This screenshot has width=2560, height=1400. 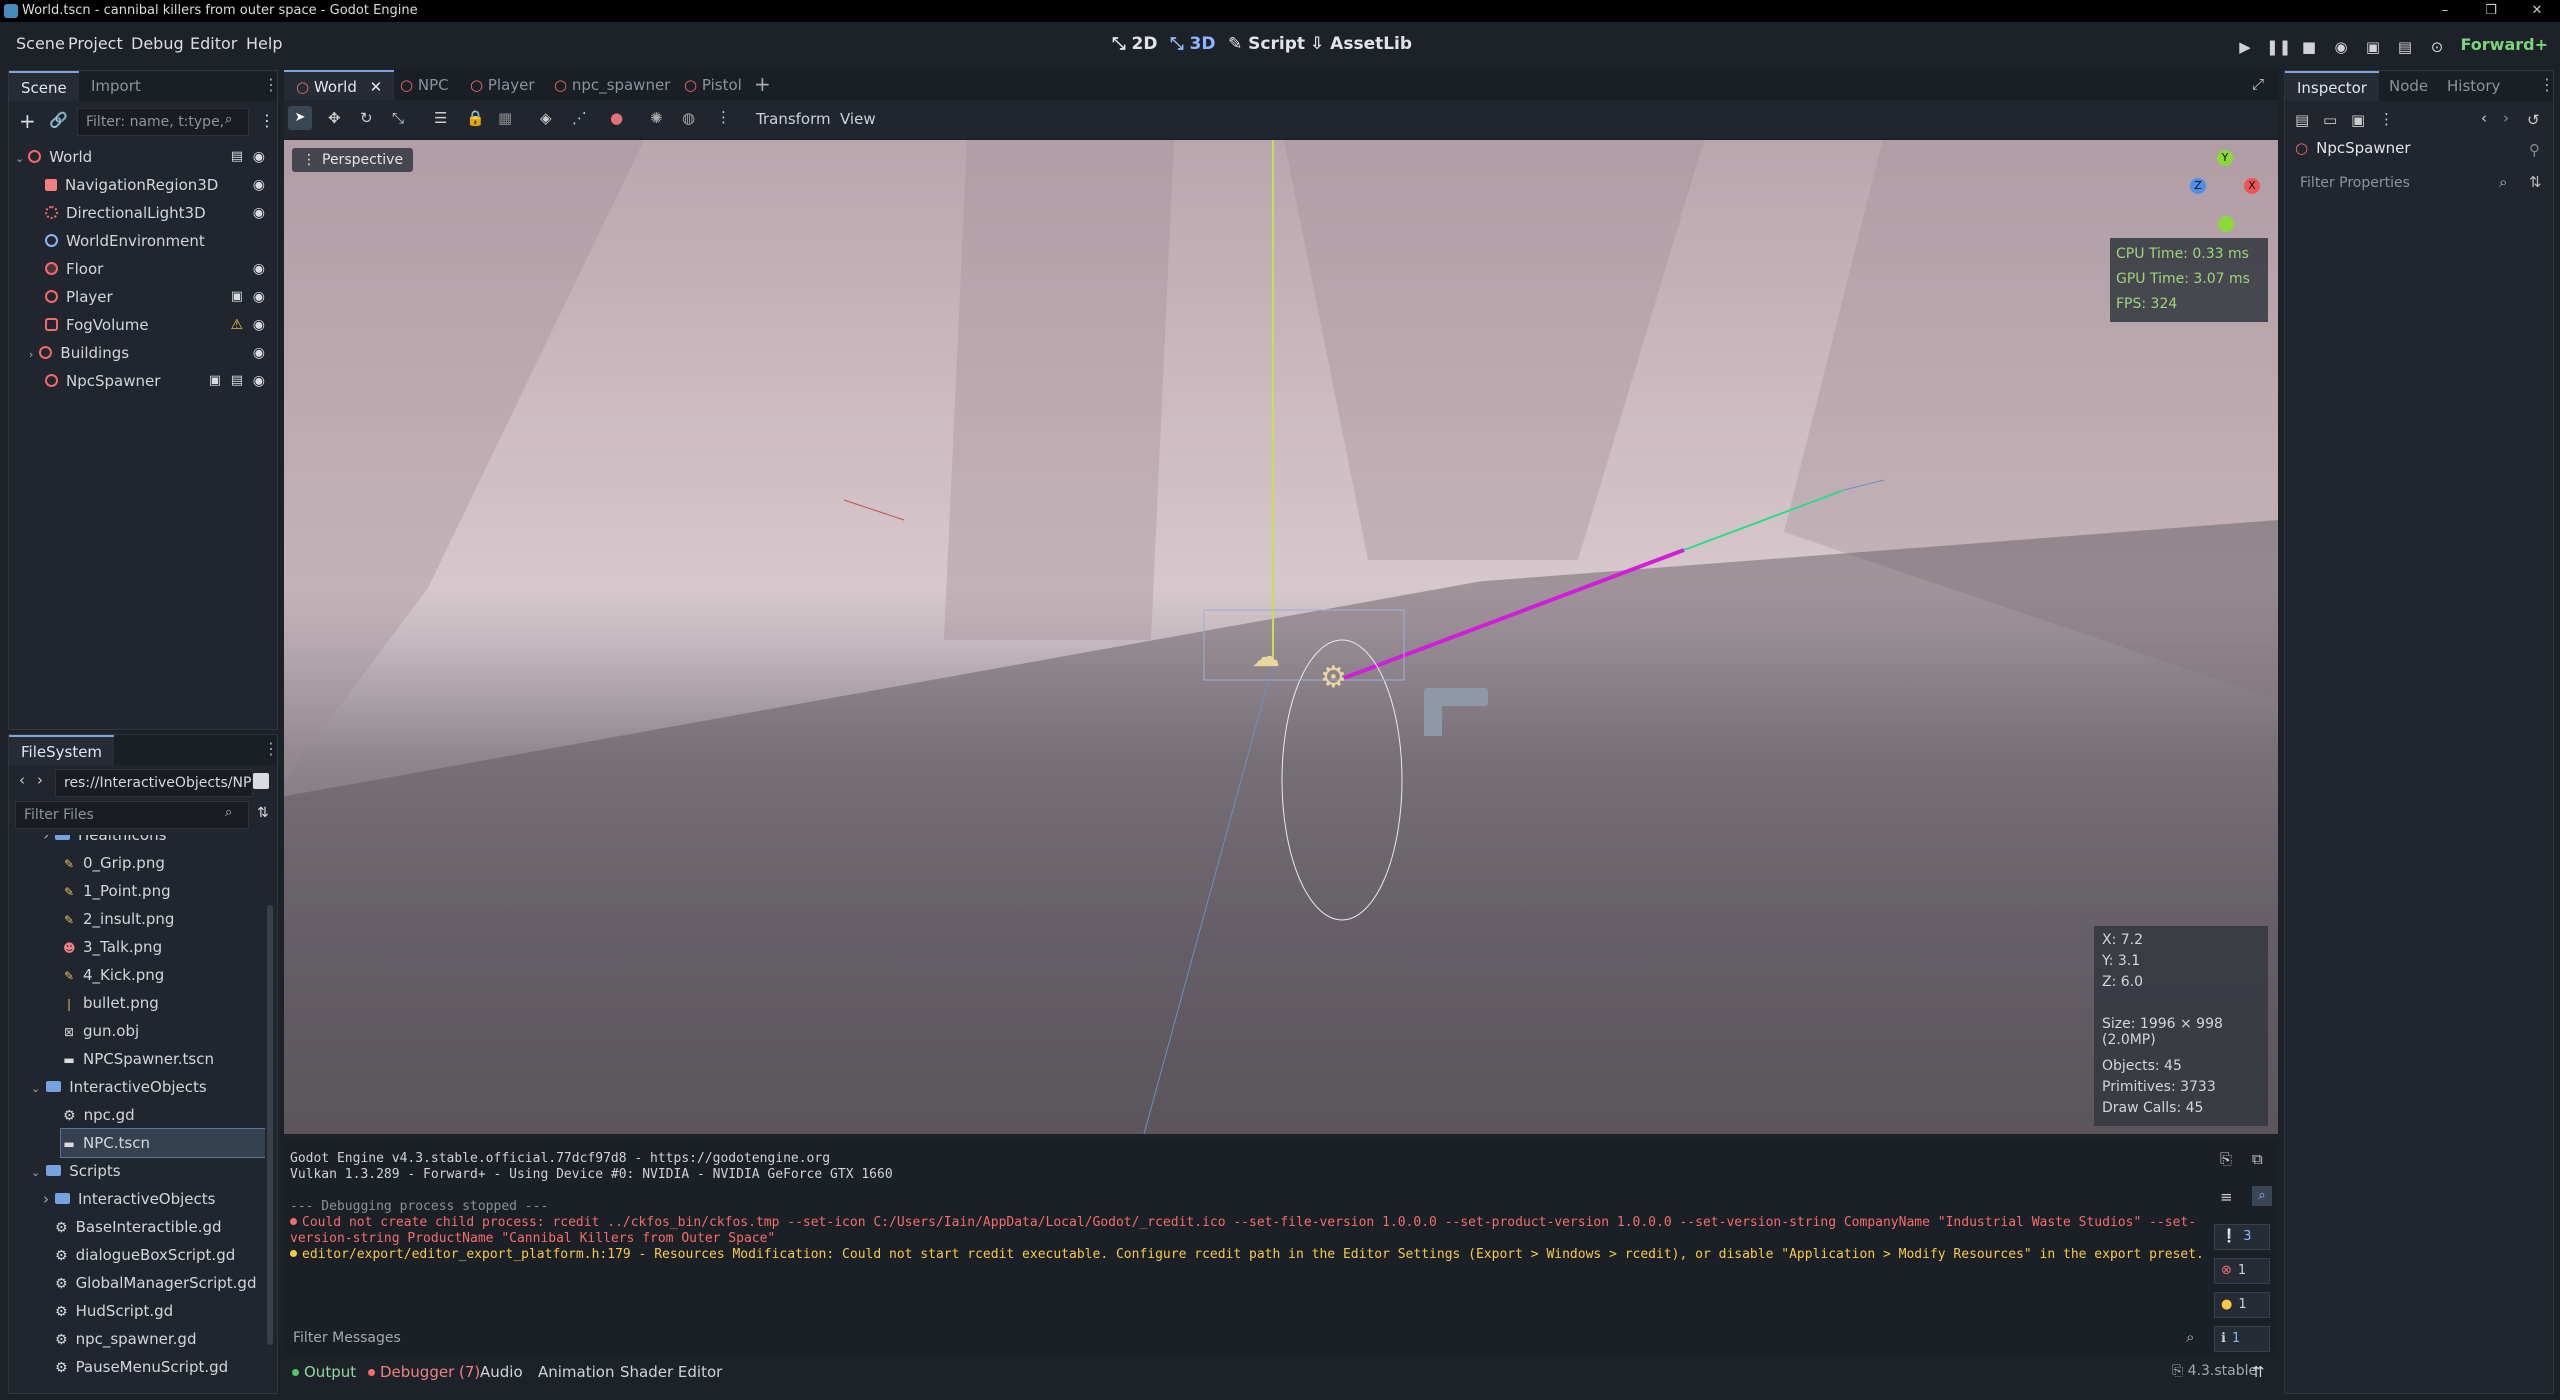 I want to click on tab-scene: Scene, so click(x=44, y=86).